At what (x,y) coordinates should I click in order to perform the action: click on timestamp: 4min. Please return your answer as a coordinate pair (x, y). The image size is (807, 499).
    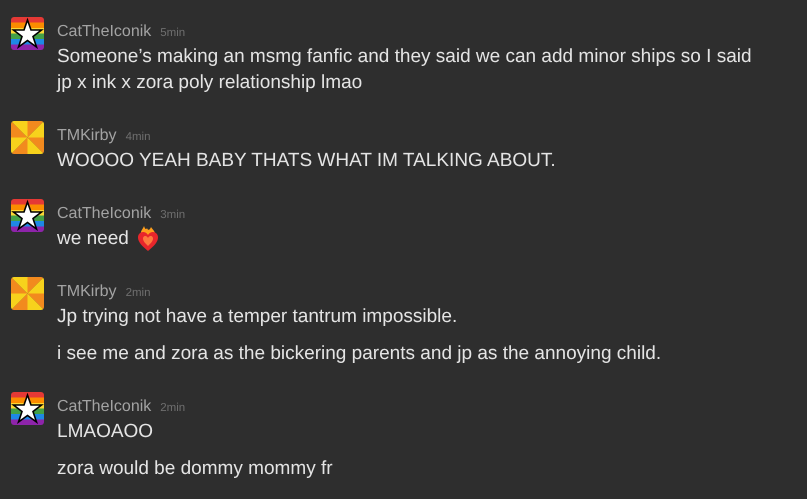
    Looking at the image, I should click on (138, 137).